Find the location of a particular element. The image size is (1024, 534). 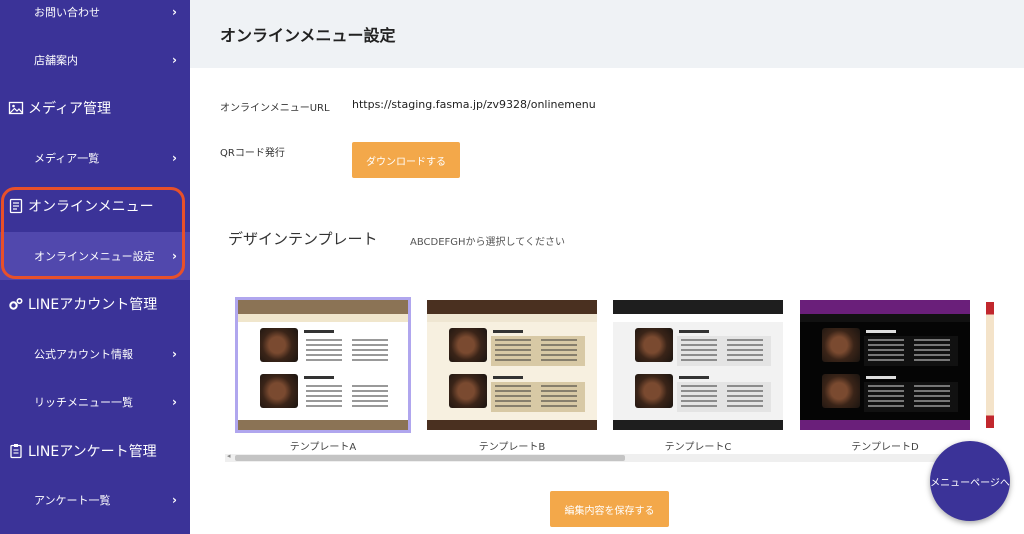

sidebar-section-label: メディア管理 is located at coordinates (70, 109).